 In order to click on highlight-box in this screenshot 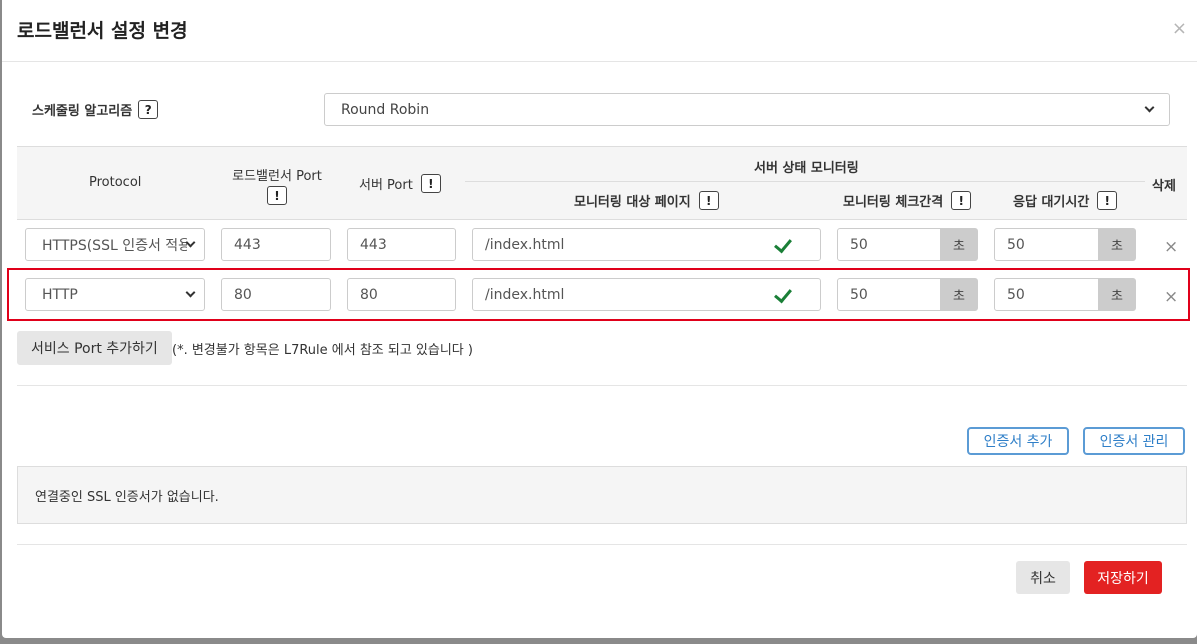, I will do `click(598, 294)`.